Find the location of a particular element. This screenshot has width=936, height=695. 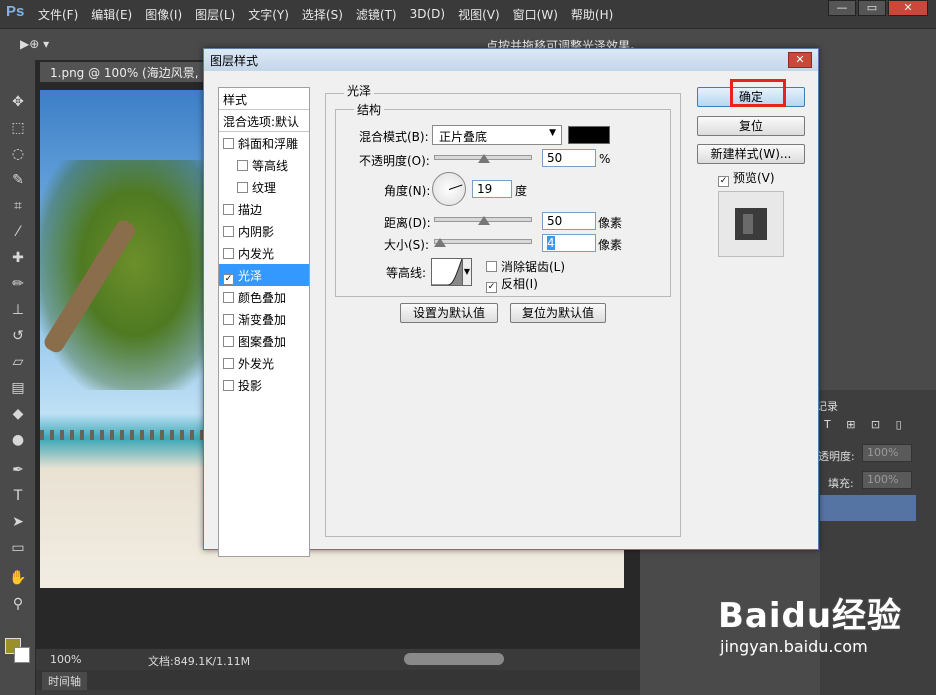

angle-dial is located at coordinates (449, 189).